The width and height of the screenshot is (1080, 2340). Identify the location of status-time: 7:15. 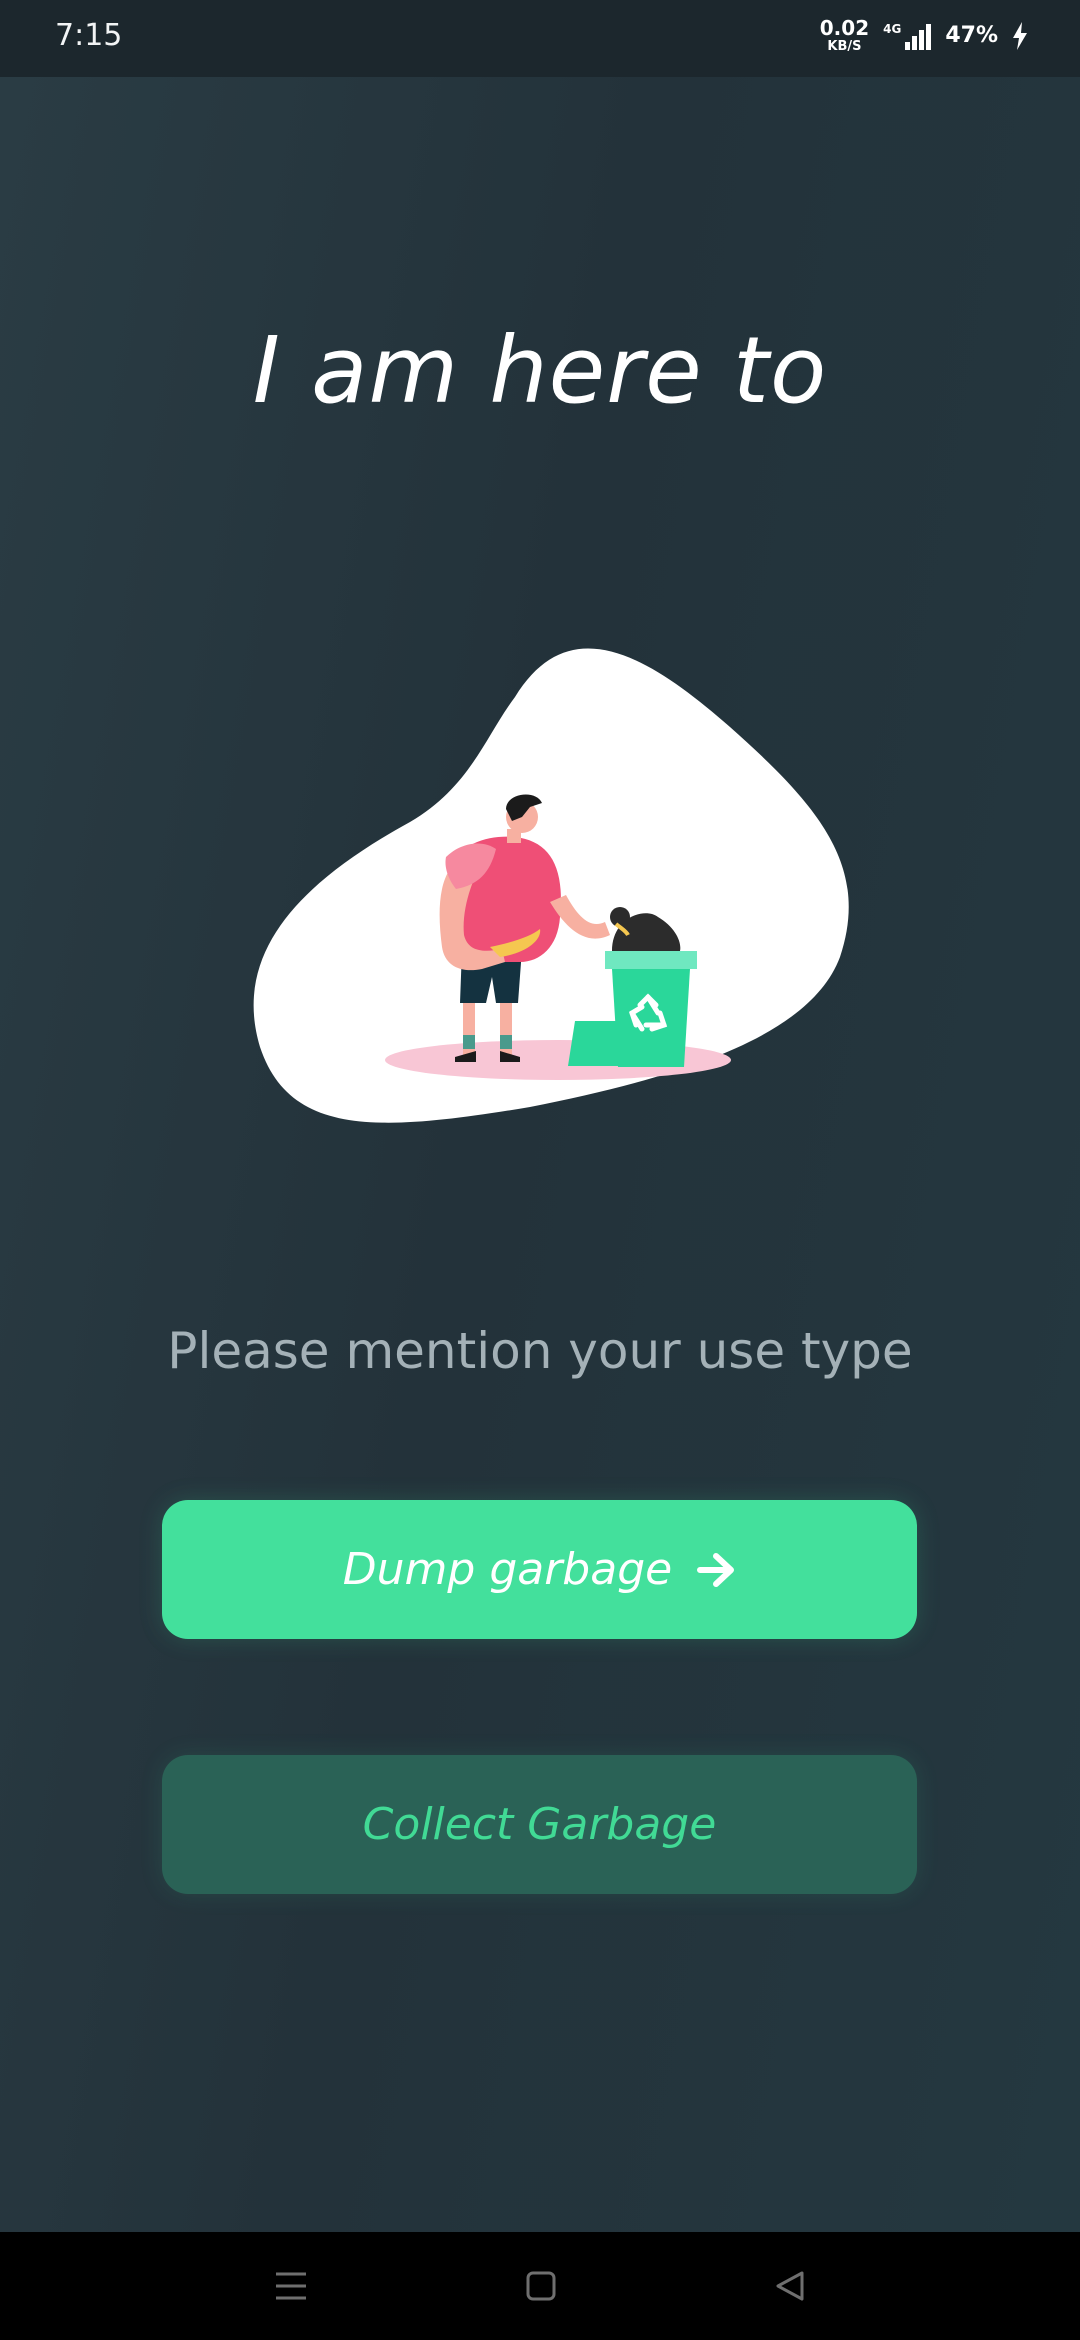
(89, 35).